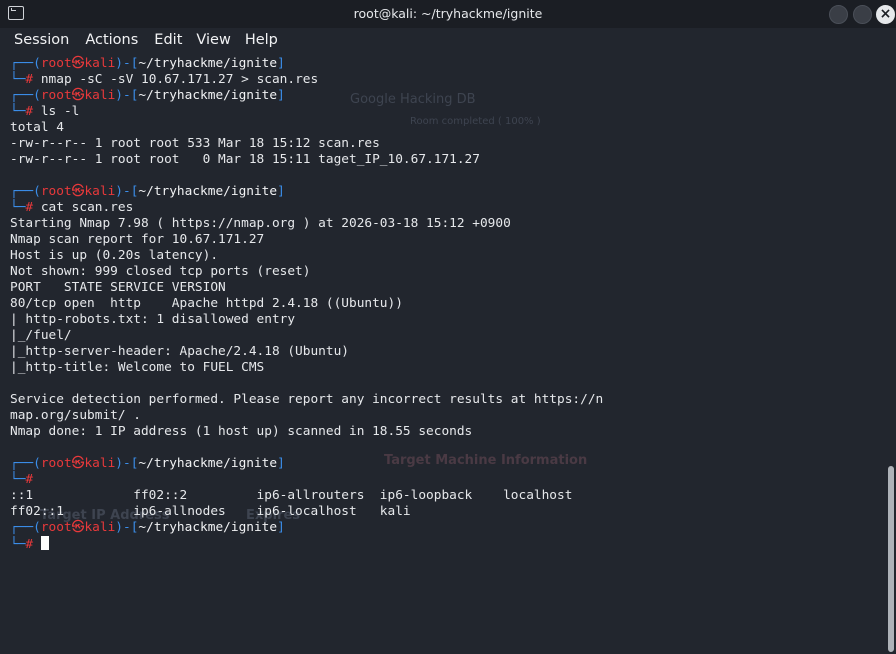 The image size is (896, 654). Describe the element at coordinates (41, 335) in the screenshot. I see `output-line: |_/fuel/` at that location.